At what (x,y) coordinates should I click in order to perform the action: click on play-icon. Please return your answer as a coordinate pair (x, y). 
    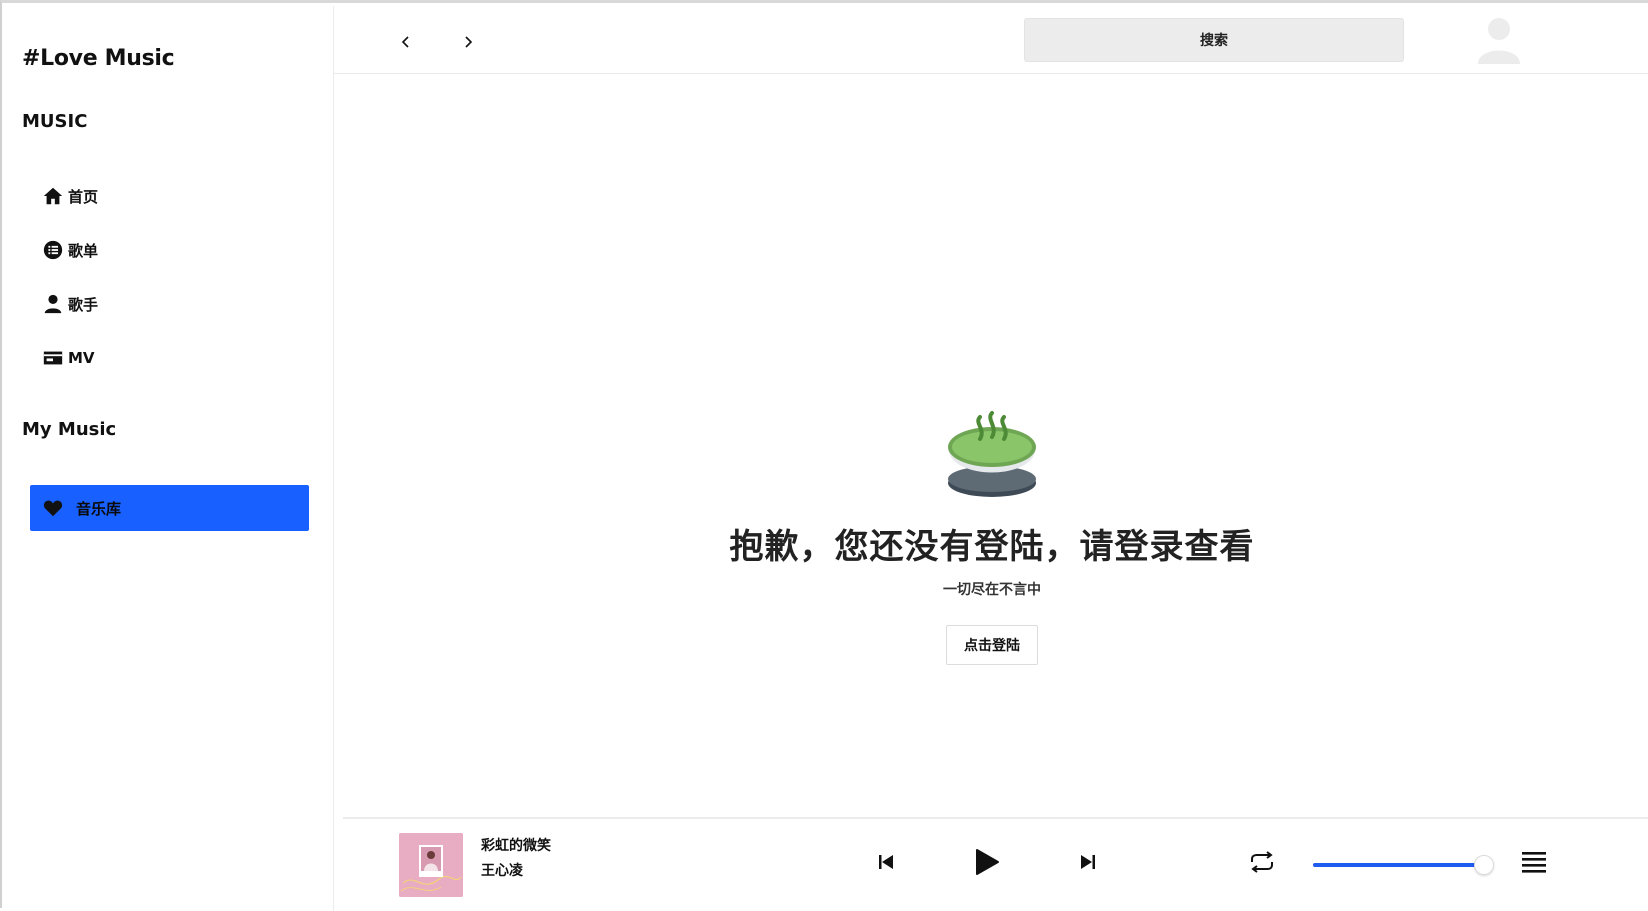
    Looking at the image, I should click on (987, 862).